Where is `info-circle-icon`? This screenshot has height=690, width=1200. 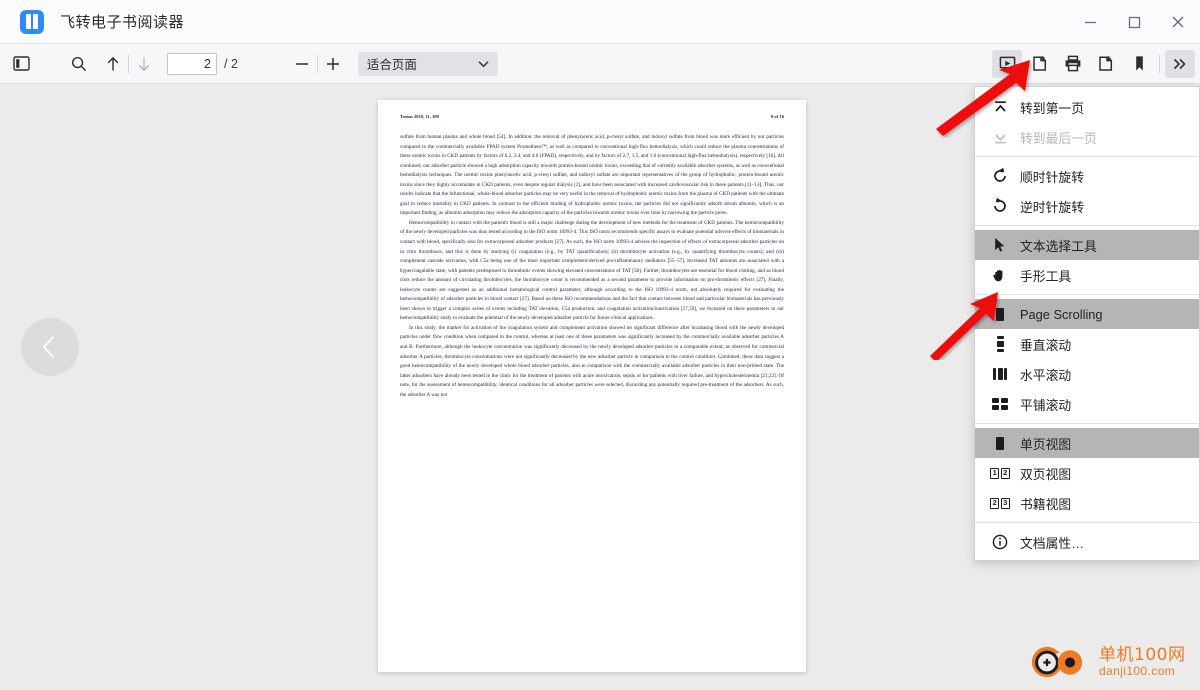
info-circle-icon is located at coordinates (1000, 542).